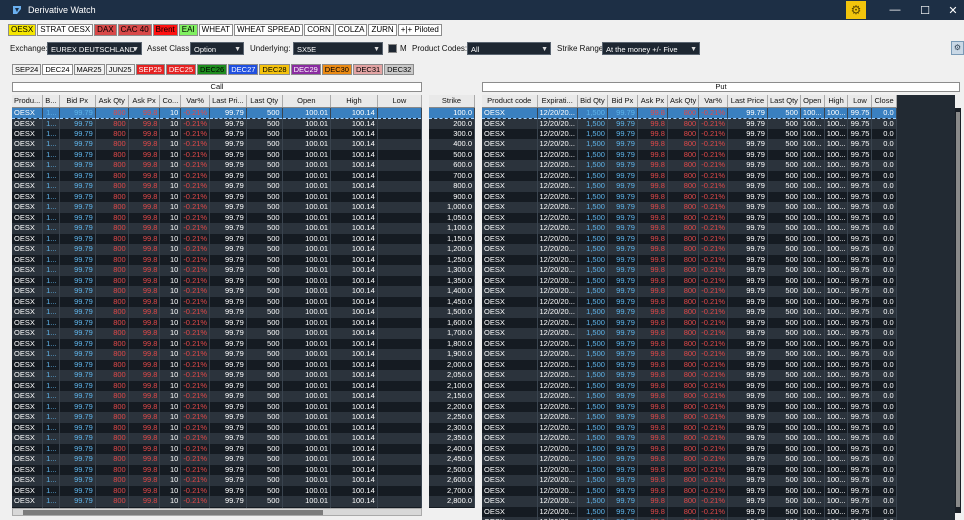 This screenshot has width=964, height=520. I want to click on product-tab: STRAT OESX, so click(65, 30).